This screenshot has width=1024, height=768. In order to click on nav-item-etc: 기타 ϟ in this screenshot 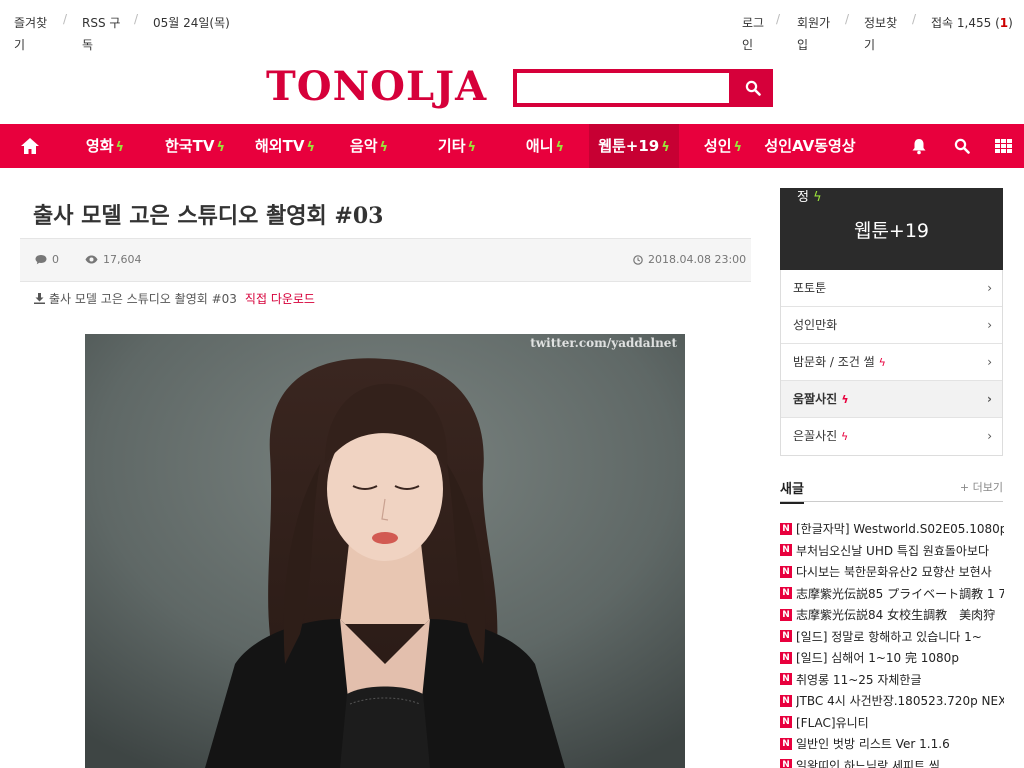, I will do `click(457, 146)`.